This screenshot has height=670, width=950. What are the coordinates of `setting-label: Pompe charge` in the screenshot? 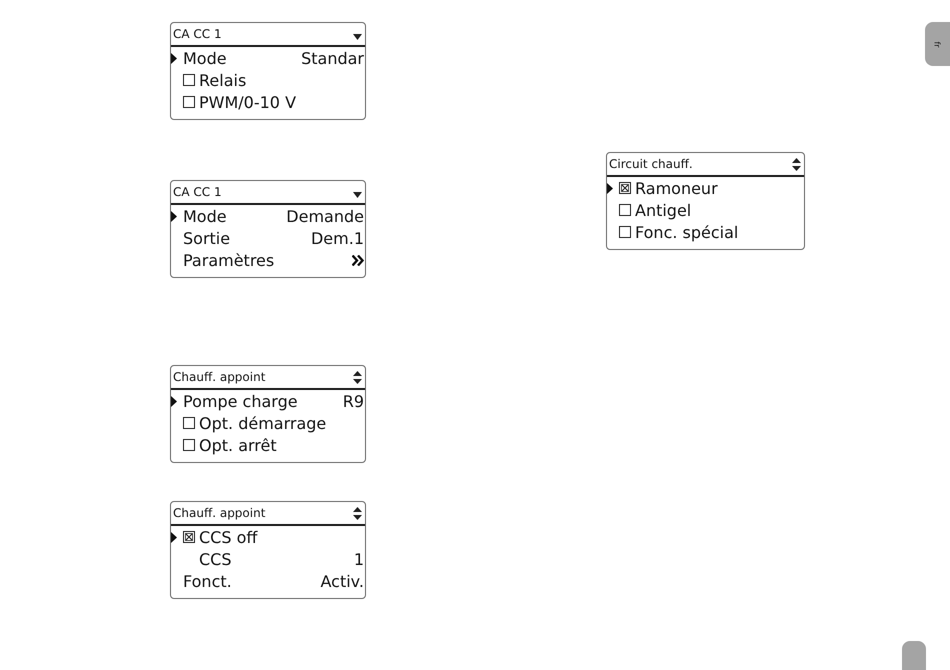 It's located at (241, 401).